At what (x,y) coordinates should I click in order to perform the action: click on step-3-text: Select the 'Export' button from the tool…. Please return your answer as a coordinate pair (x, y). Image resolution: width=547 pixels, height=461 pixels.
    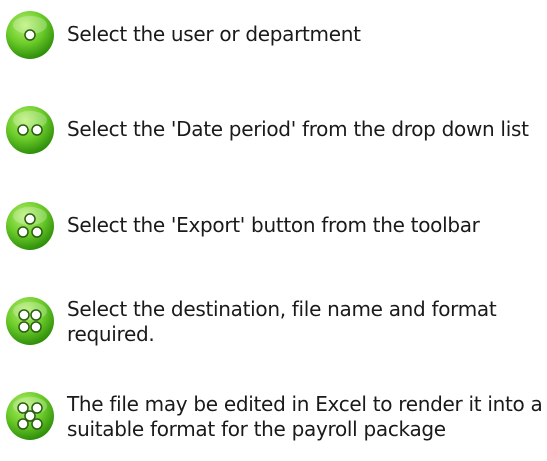
    Looking at the image, I should click on (273, 225).